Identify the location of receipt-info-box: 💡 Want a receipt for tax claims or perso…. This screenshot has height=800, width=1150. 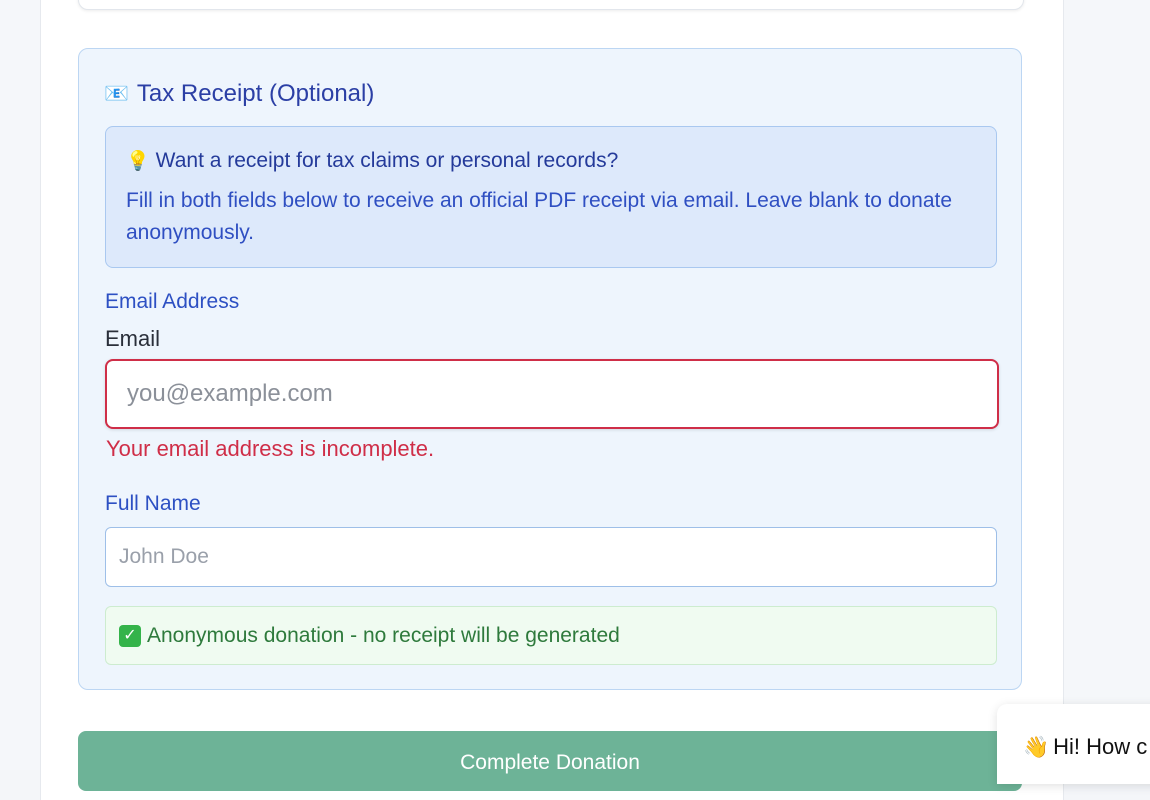
(551, 197).